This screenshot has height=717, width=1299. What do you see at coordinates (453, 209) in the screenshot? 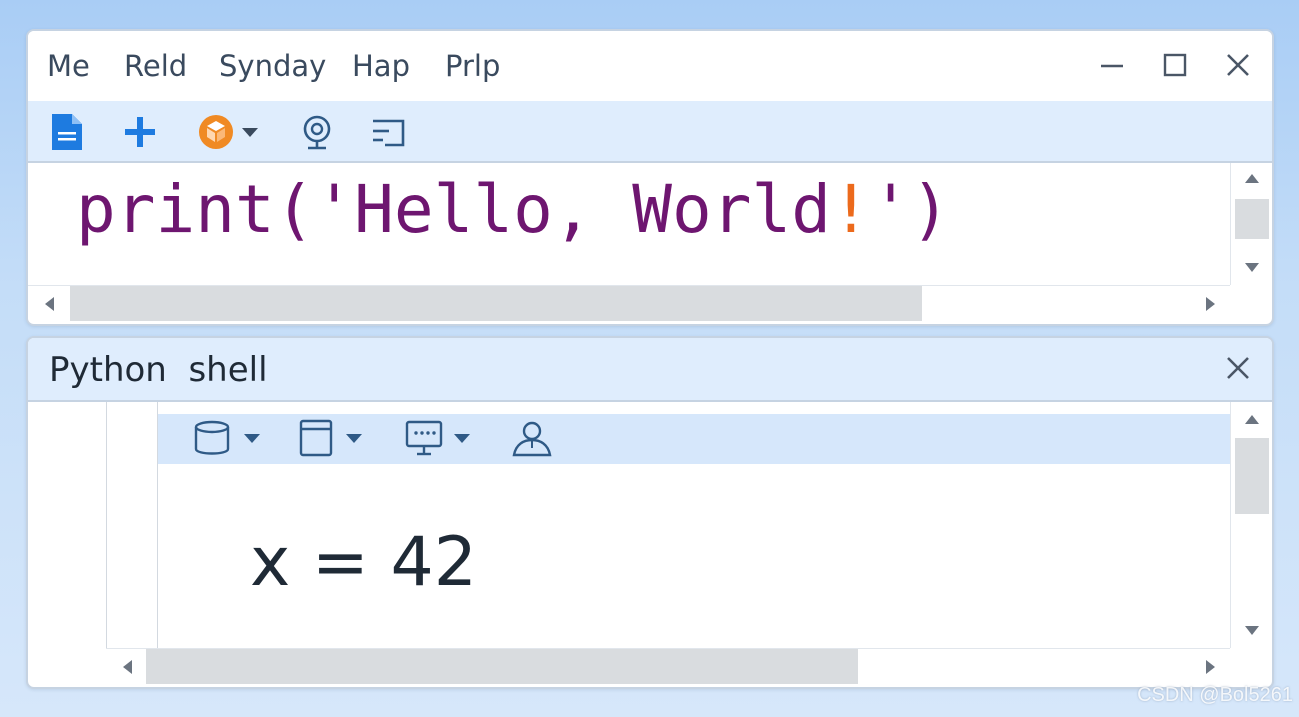
I see `code-text: print('Hello, World` at bounding box center [453, 209].